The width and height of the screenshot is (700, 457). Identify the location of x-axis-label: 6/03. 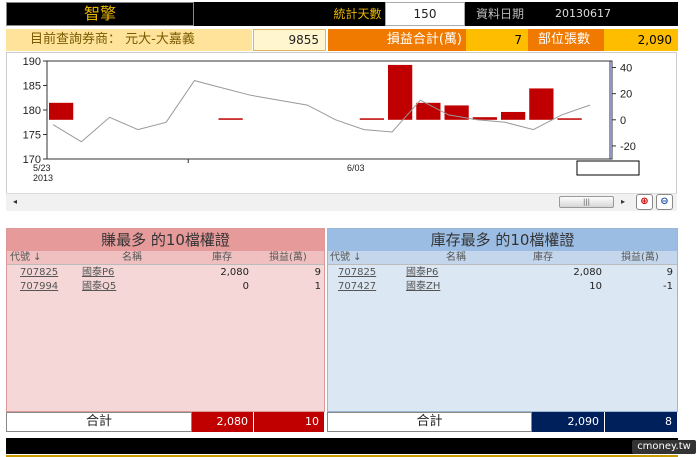
(356, 168).